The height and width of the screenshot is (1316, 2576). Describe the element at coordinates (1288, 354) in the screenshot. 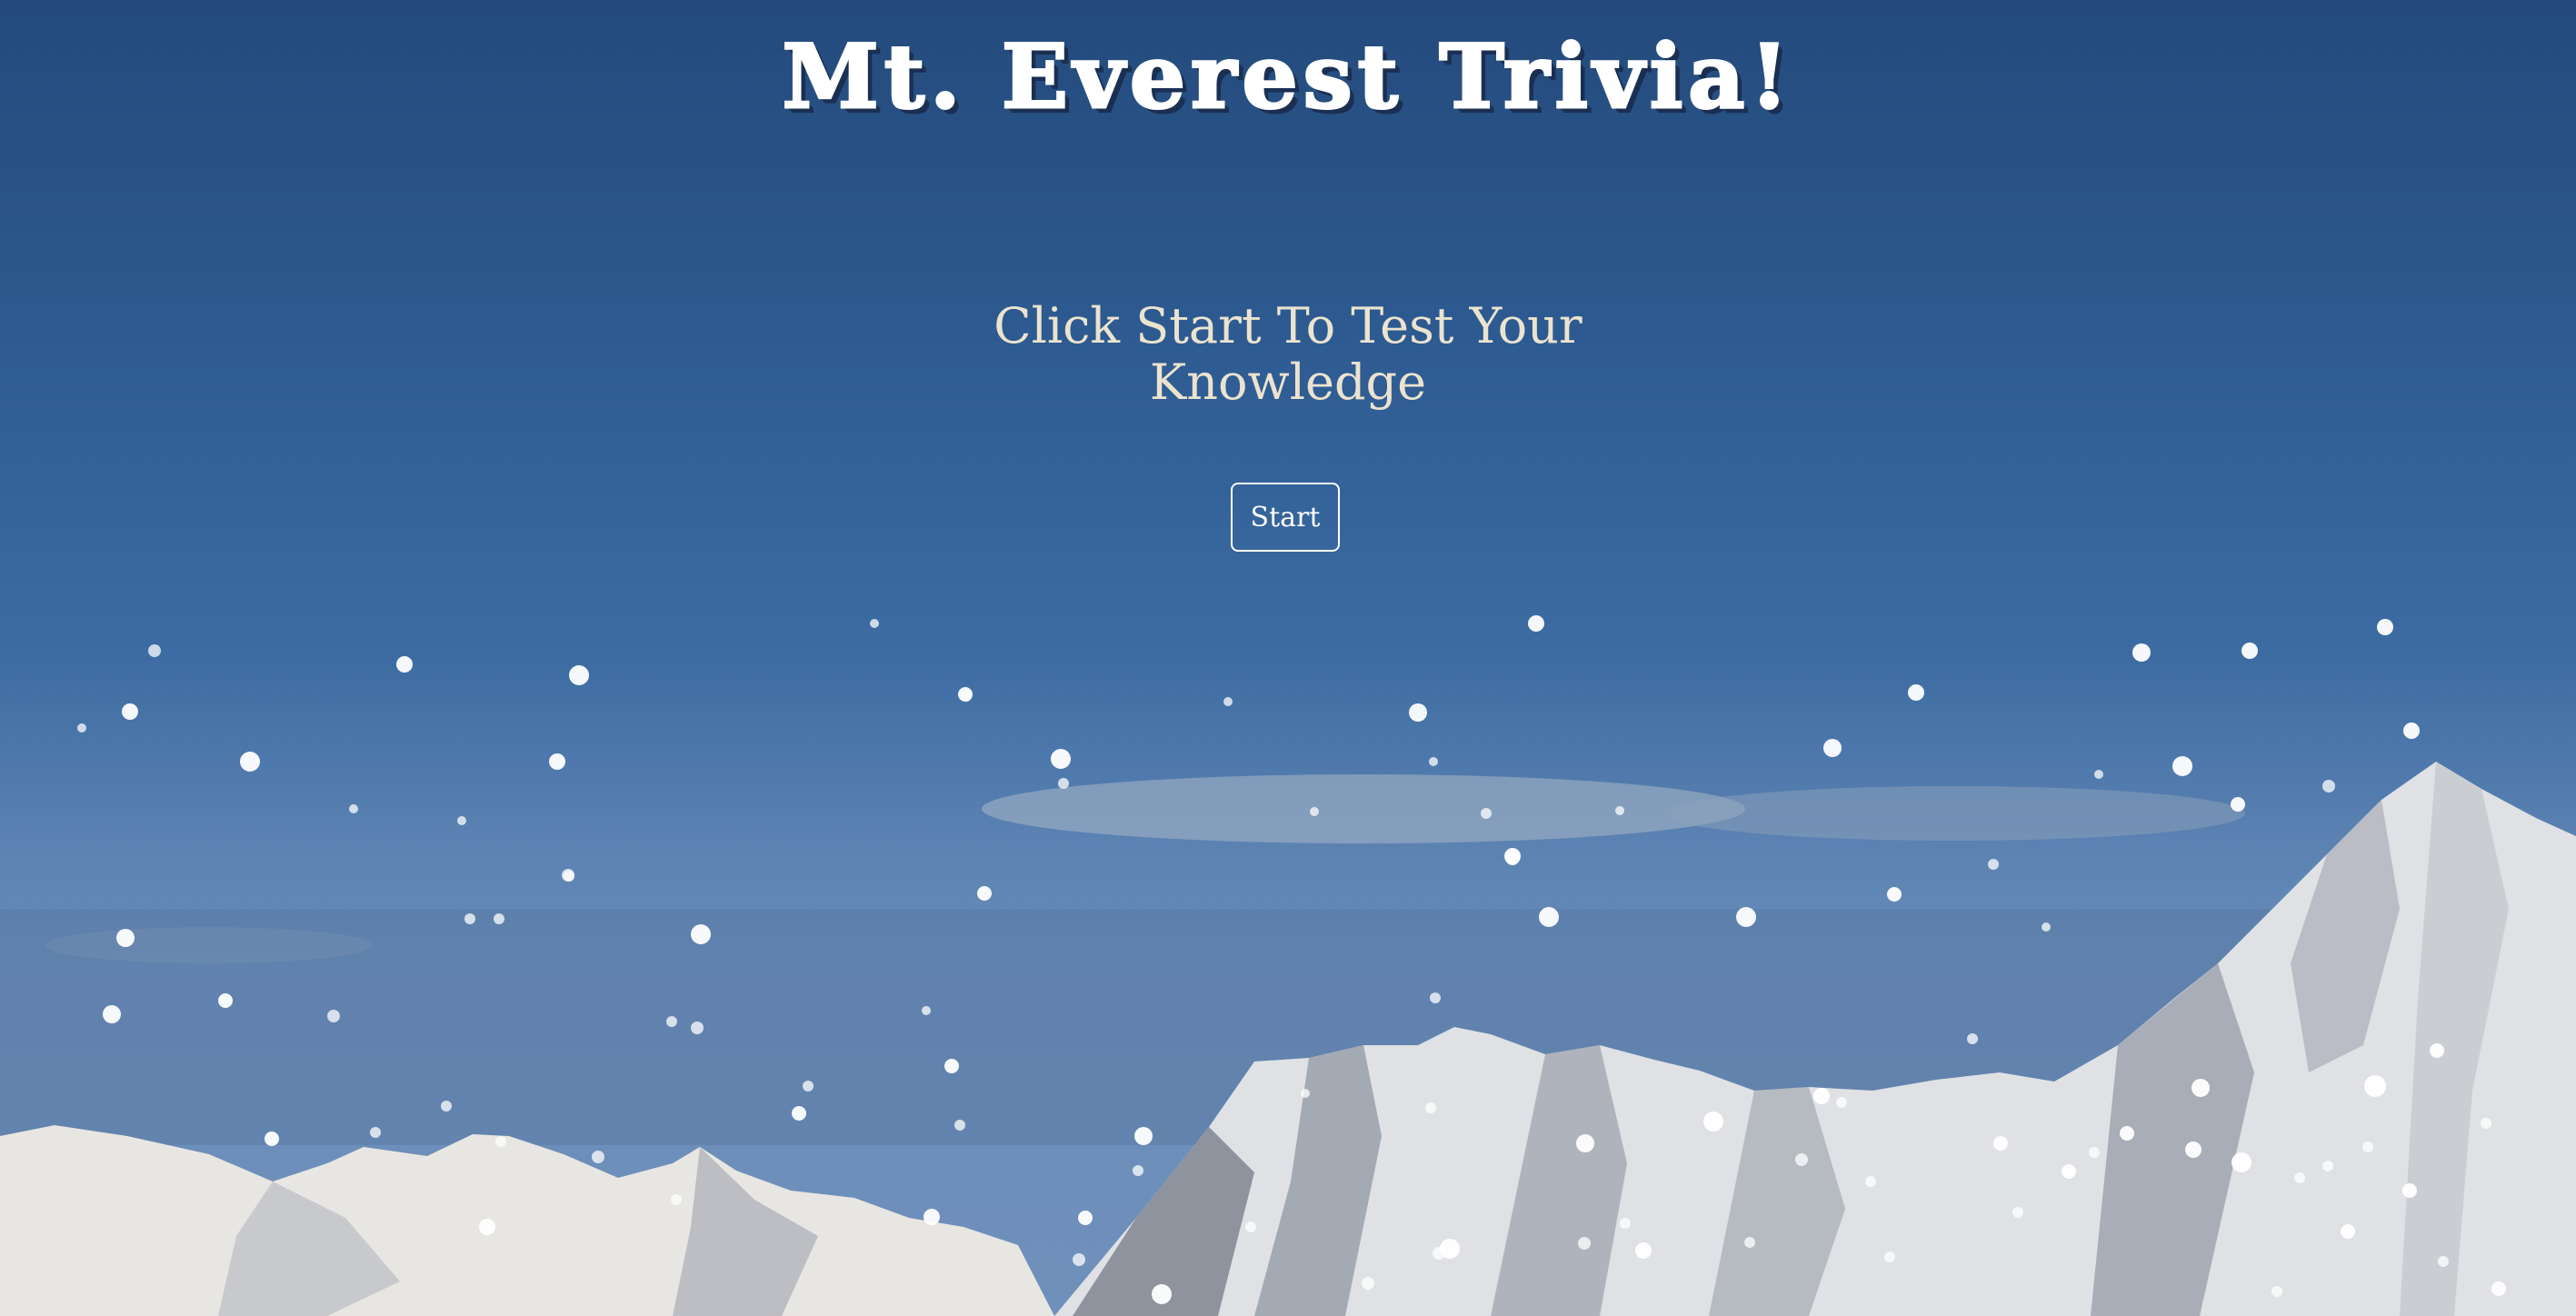

I see `start-prompt: Click Start To Test Your Knowledge` at that location.